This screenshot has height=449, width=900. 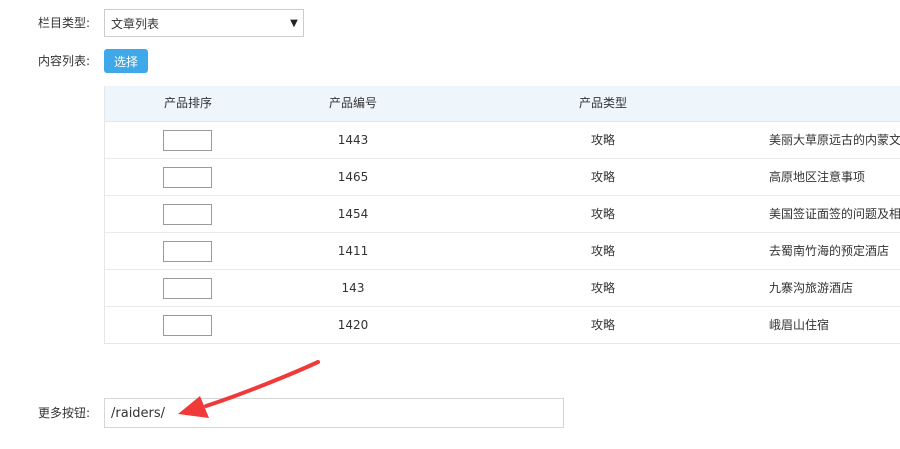 I want to click on header-sort: 产品排序, so click(x=187, y=103).